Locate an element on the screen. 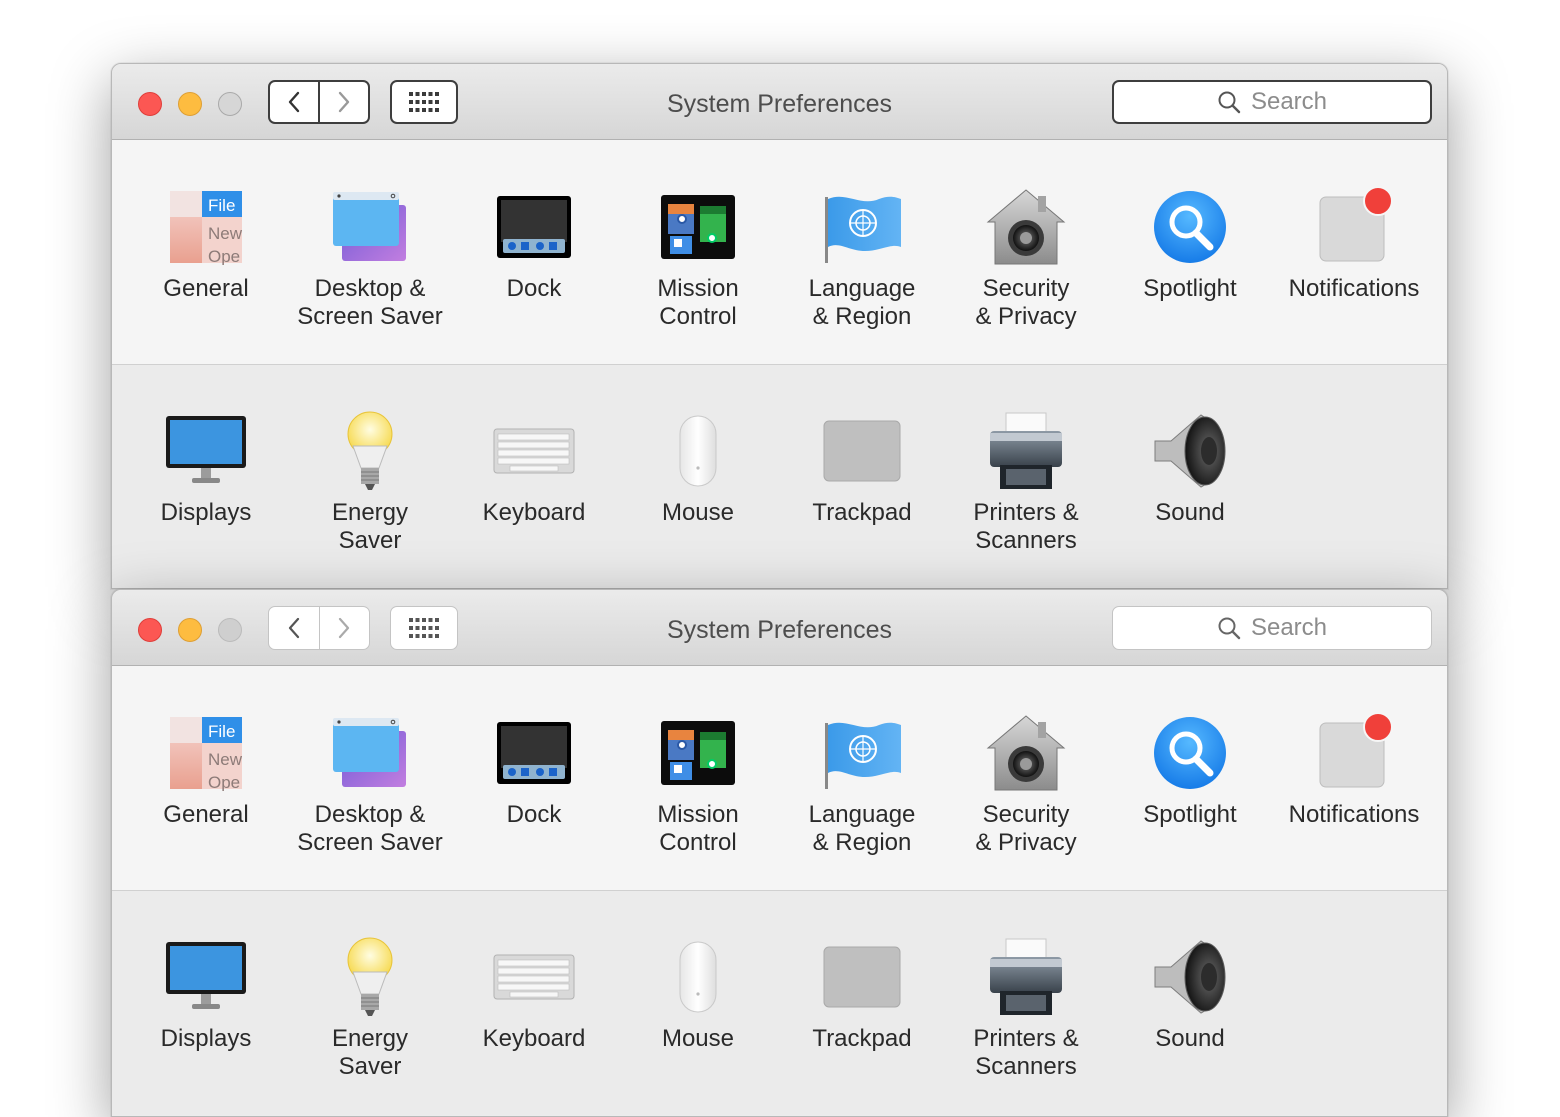 This screenshot has height=1117, width=1560. security-privacy-icon is located at coordinates (1026, 227).